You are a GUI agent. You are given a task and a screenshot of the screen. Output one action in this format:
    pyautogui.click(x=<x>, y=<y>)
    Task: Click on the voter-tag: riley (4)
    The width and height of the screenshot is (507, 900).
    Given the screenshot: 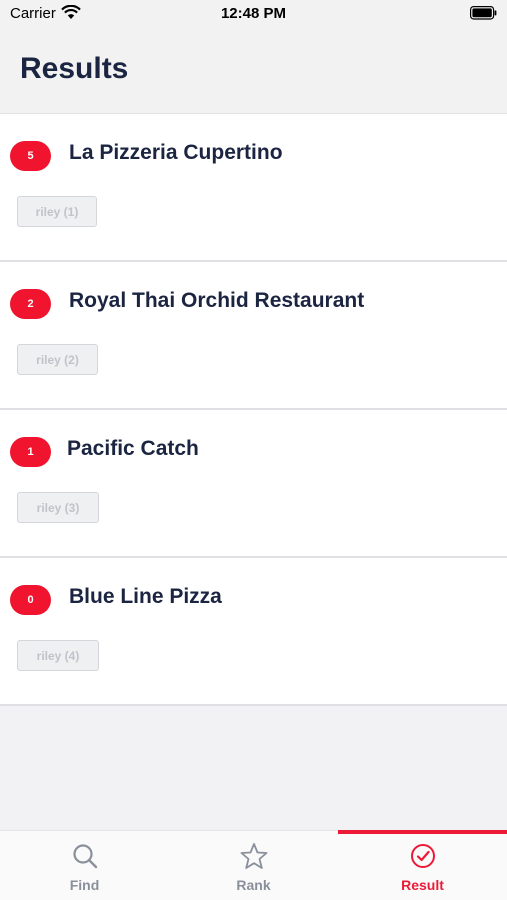 What is the action you would take?
    pyautogui.click(x=58, y=655)
    